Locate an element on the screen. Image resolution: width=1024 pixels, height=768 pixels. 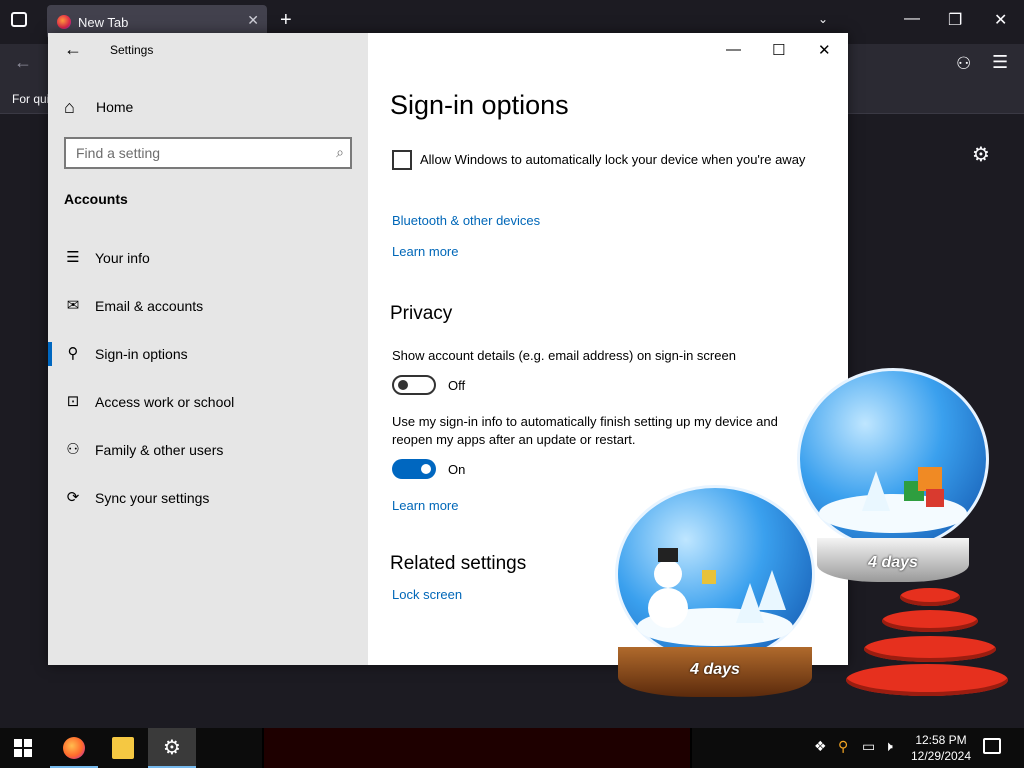
privacy-heading: Privacy is located at coordinates (421, 313).